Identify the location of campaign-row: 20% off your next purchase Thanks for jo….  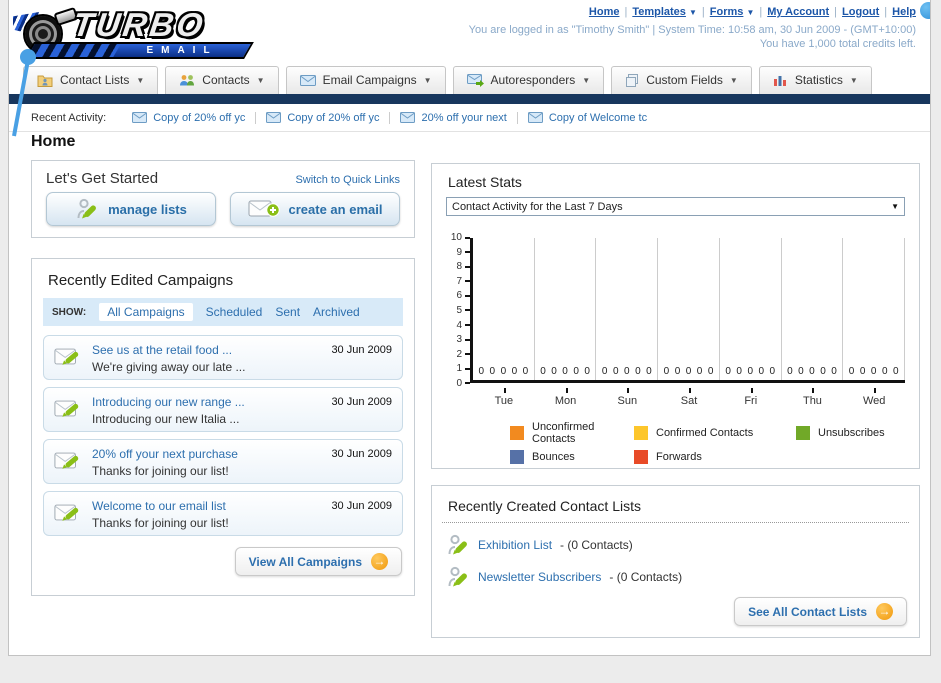
(223, 461).